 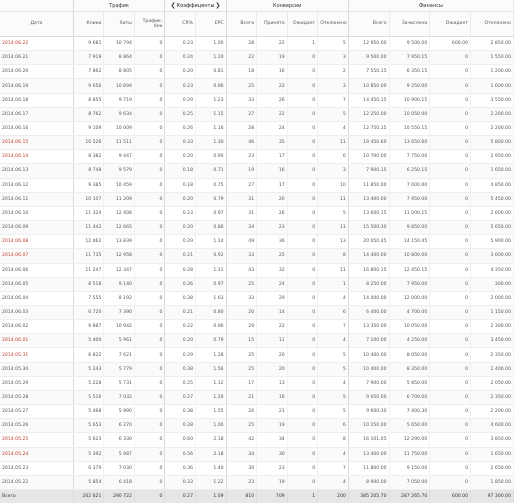 I want to click on hits-cell: 7 030, so click(x=119, y=468).